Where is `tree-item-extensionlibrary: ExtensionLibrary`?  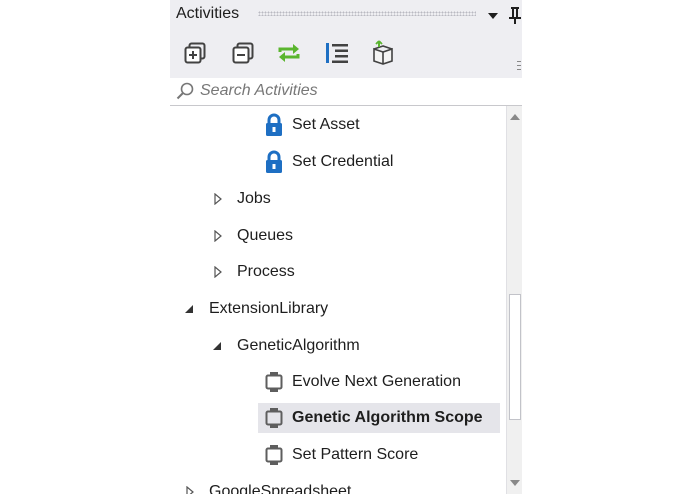
tree-item-extensionlibrary: ExtensionLibrary is located at coordinates (268, 309).